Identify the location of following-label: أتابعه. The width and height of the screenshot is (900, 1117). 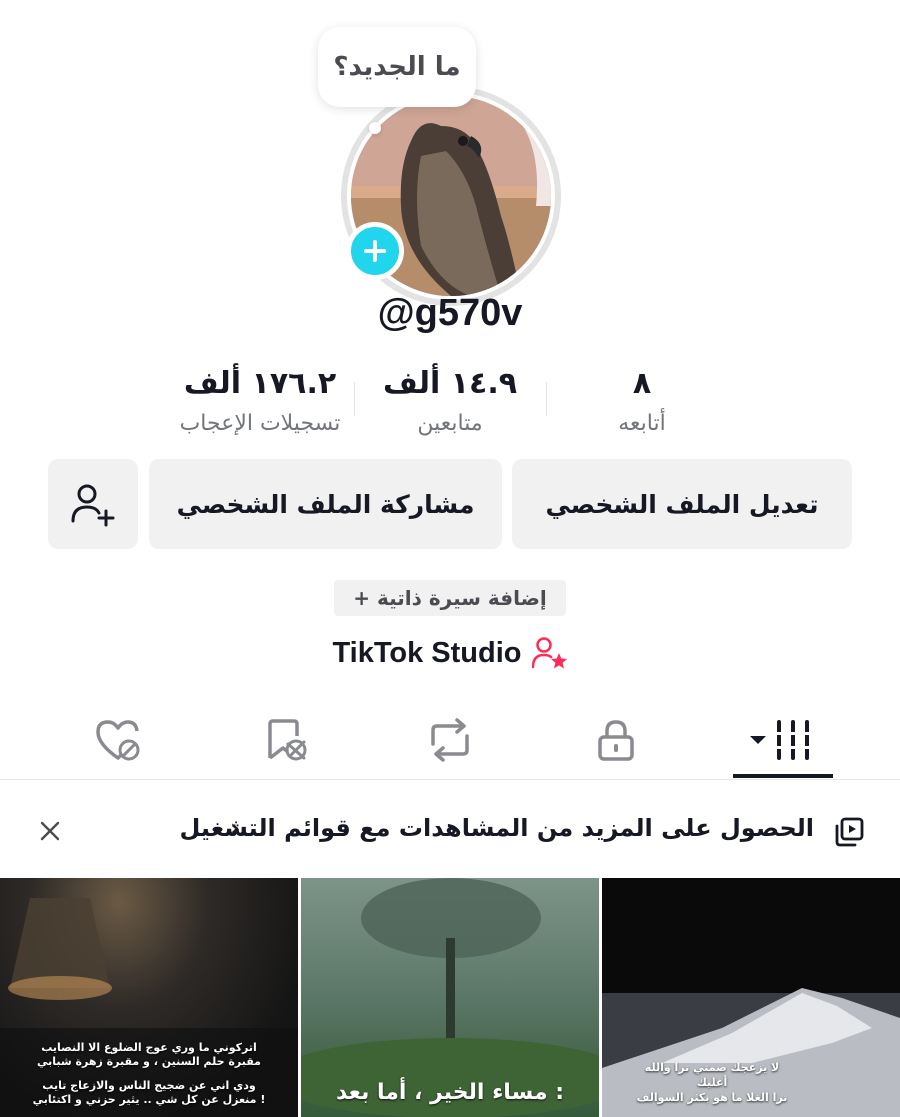
(642, 423).